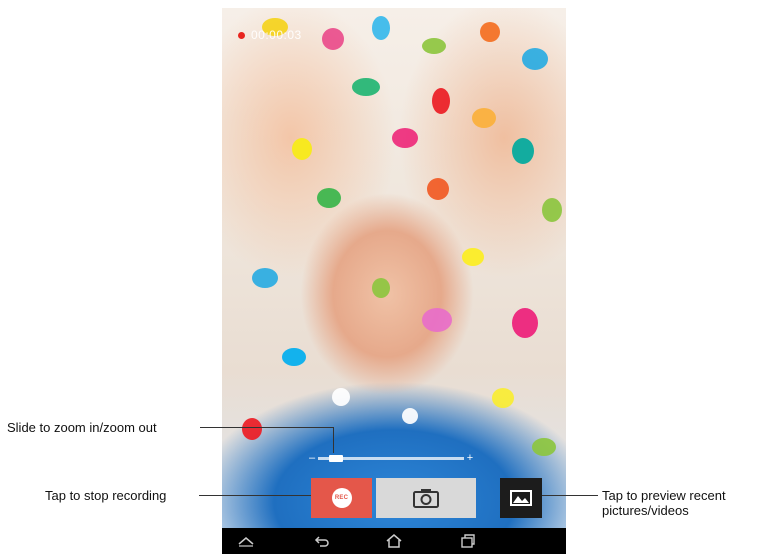 This screenshot has height=554, width=757. Describe the element at coordinates (255, 495) in the screenshot. I see `stop-recording-callout-line` at that location.